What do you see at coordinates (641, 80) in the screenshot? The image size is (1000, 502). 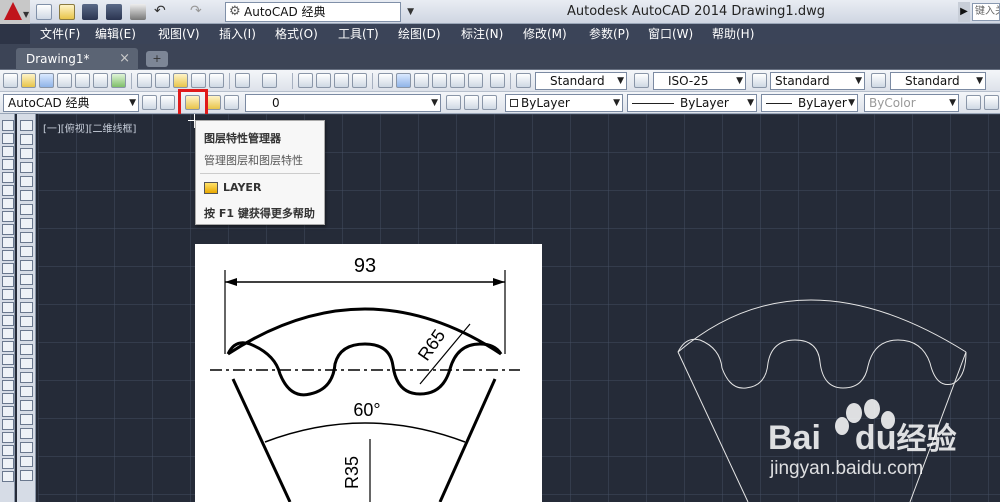 I see `dim-style-icon` at bounding box center [641, 80].